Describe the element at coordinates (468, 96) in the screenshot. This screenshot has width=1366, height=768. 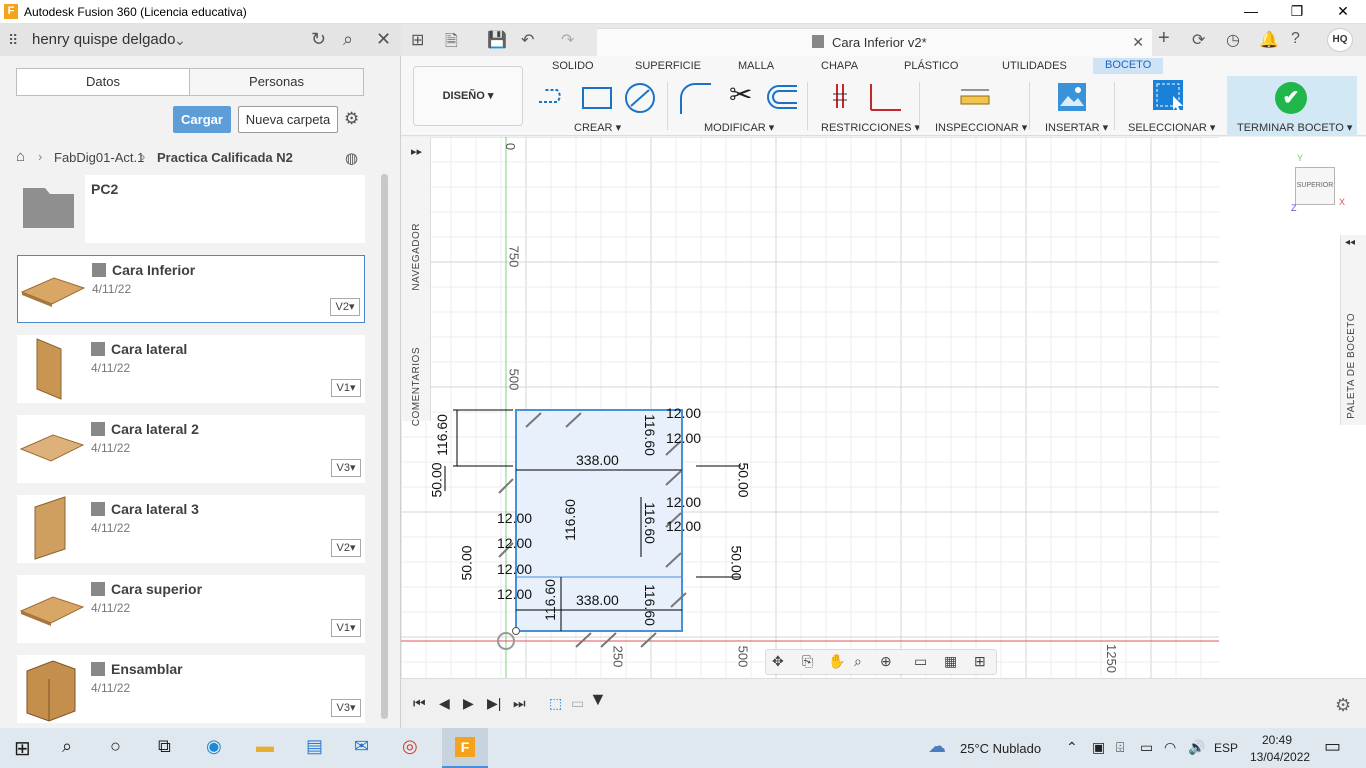
I see `workspace-switcher: DISEÑO ▾` at that location.